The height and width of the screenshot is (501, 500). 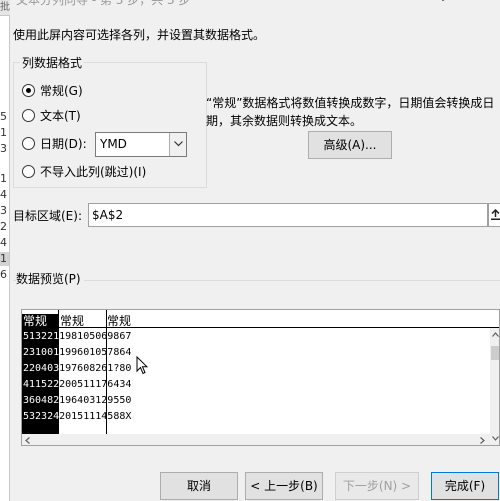 I want to click on radio-skip: 不导入此列(跳过)(I), so click(x=84, y=171).